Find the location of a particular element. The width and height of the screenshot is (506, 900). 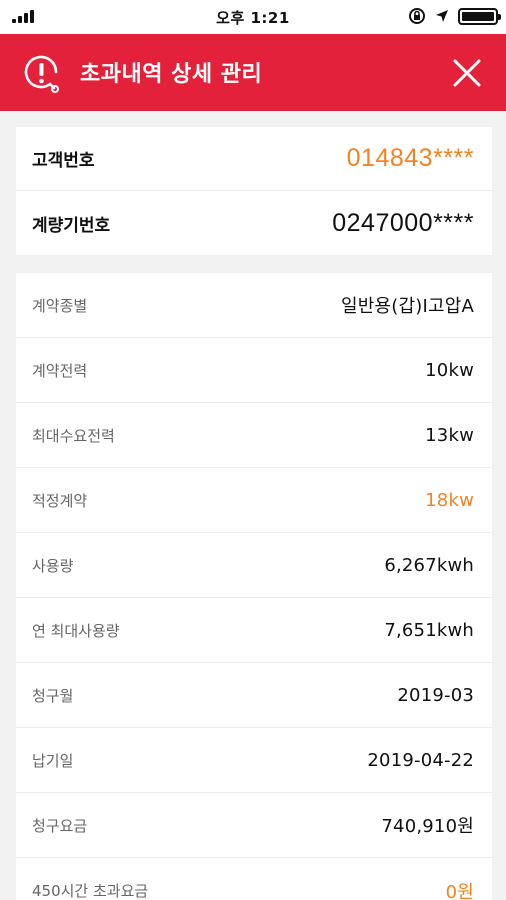

detail-value: 18kw is located at coordinates (449, 500).